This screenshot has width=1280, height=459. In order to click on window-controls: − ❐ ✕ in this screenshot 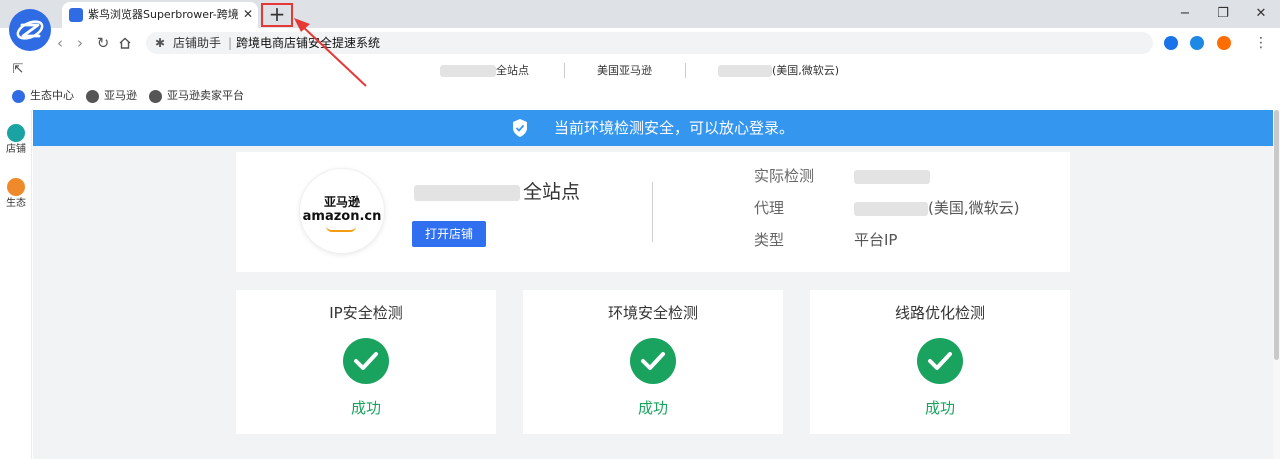, I will do `click(1223, 14)`.